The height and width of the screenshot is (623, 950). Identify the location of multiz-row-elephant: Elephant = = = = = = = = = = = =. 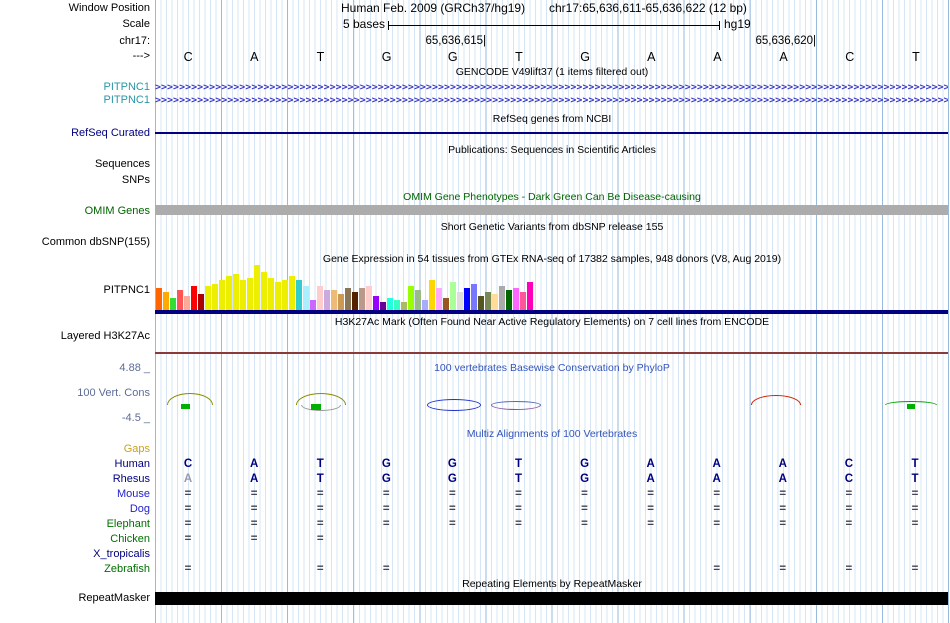
(475, 524).